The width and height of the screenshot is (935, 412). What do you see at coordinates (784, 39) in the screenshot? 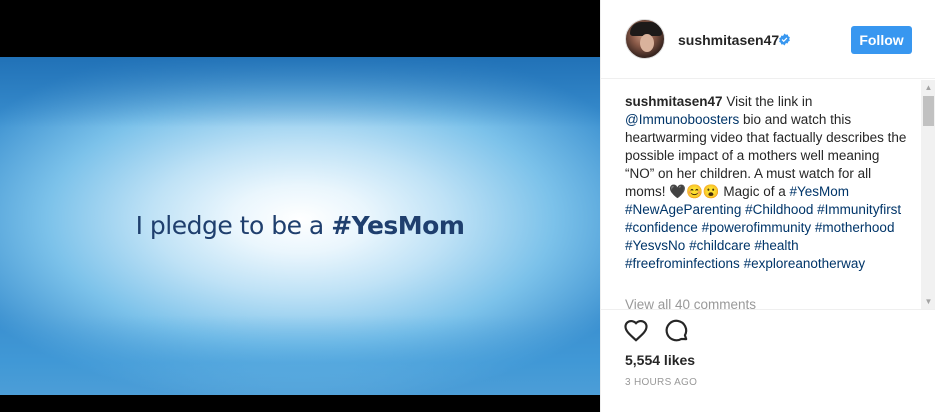
I see `verified-badge-icon` at bounding box center [784, 39].